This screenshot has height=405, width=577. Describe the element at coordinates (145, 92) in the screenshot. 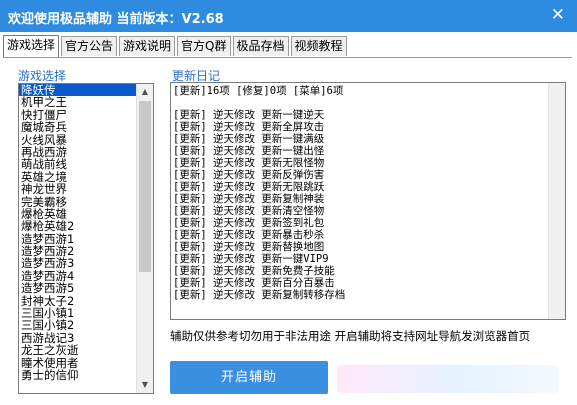

I see `scroll-up-icon: ▲` at that location.